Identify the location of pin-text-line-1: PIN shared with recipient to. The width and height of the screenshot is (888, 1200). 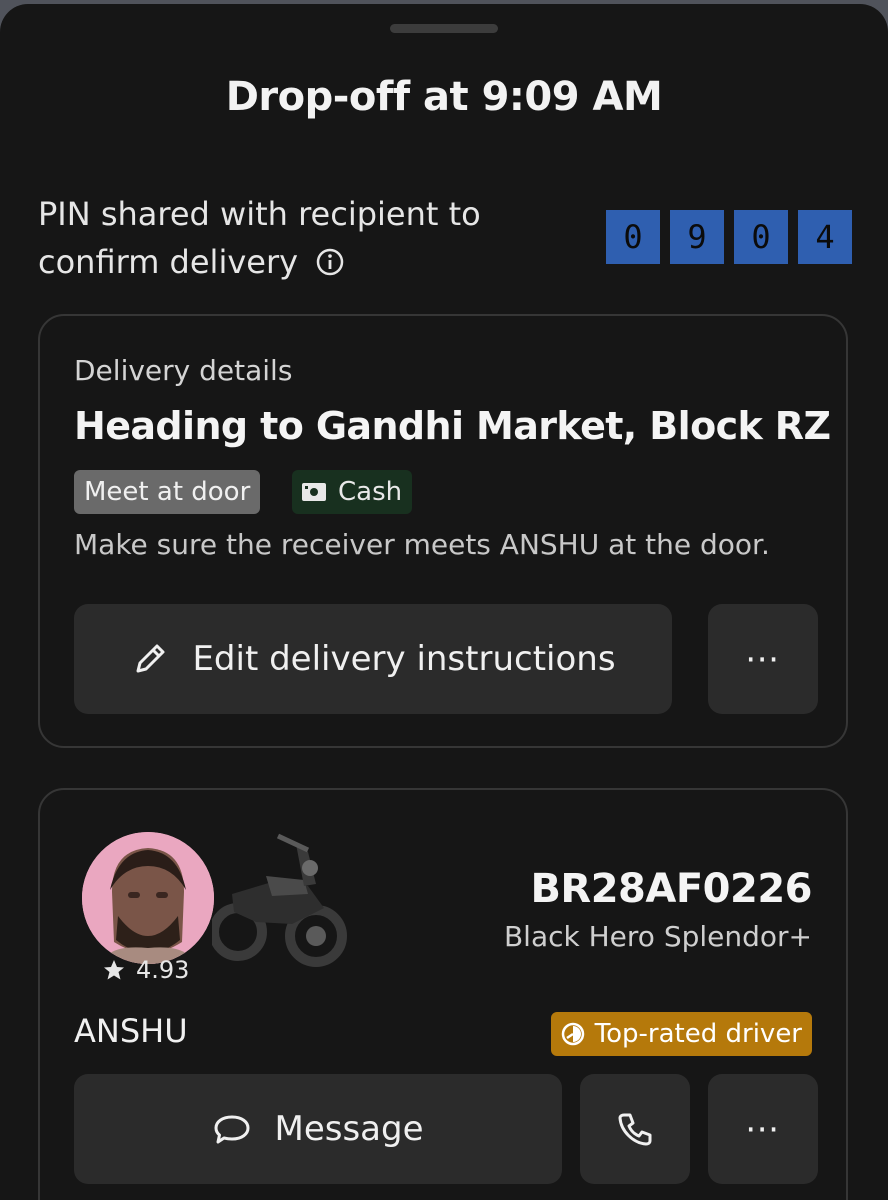
(259, 214).